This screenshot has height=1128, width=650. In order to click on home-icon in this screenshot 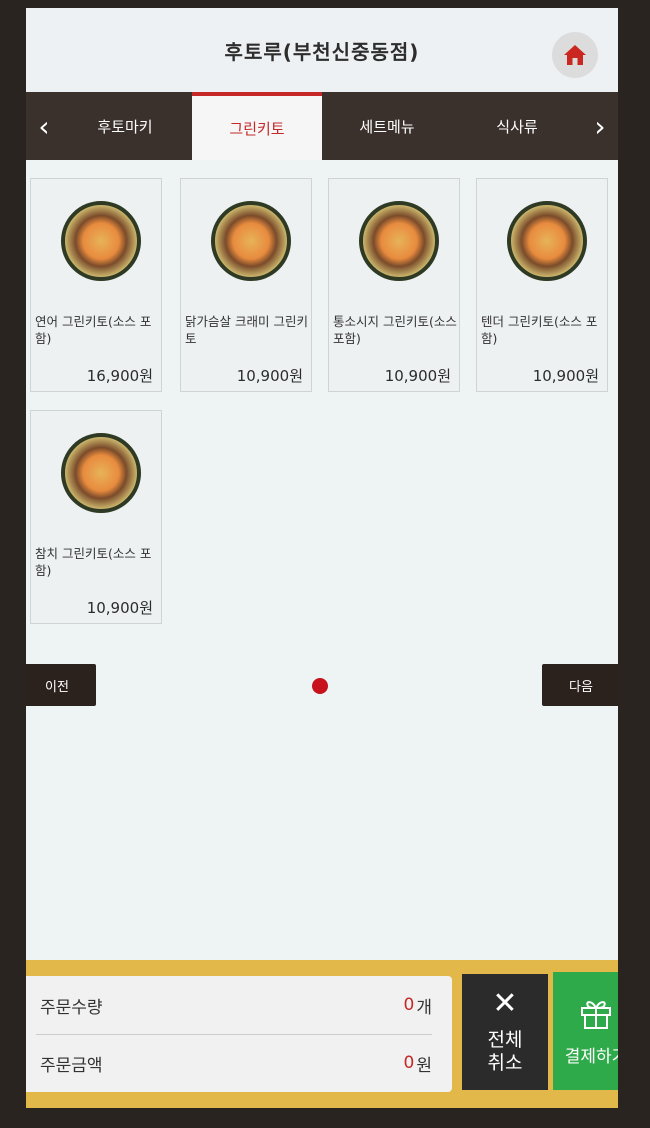, I will do `click(575, 55)`.